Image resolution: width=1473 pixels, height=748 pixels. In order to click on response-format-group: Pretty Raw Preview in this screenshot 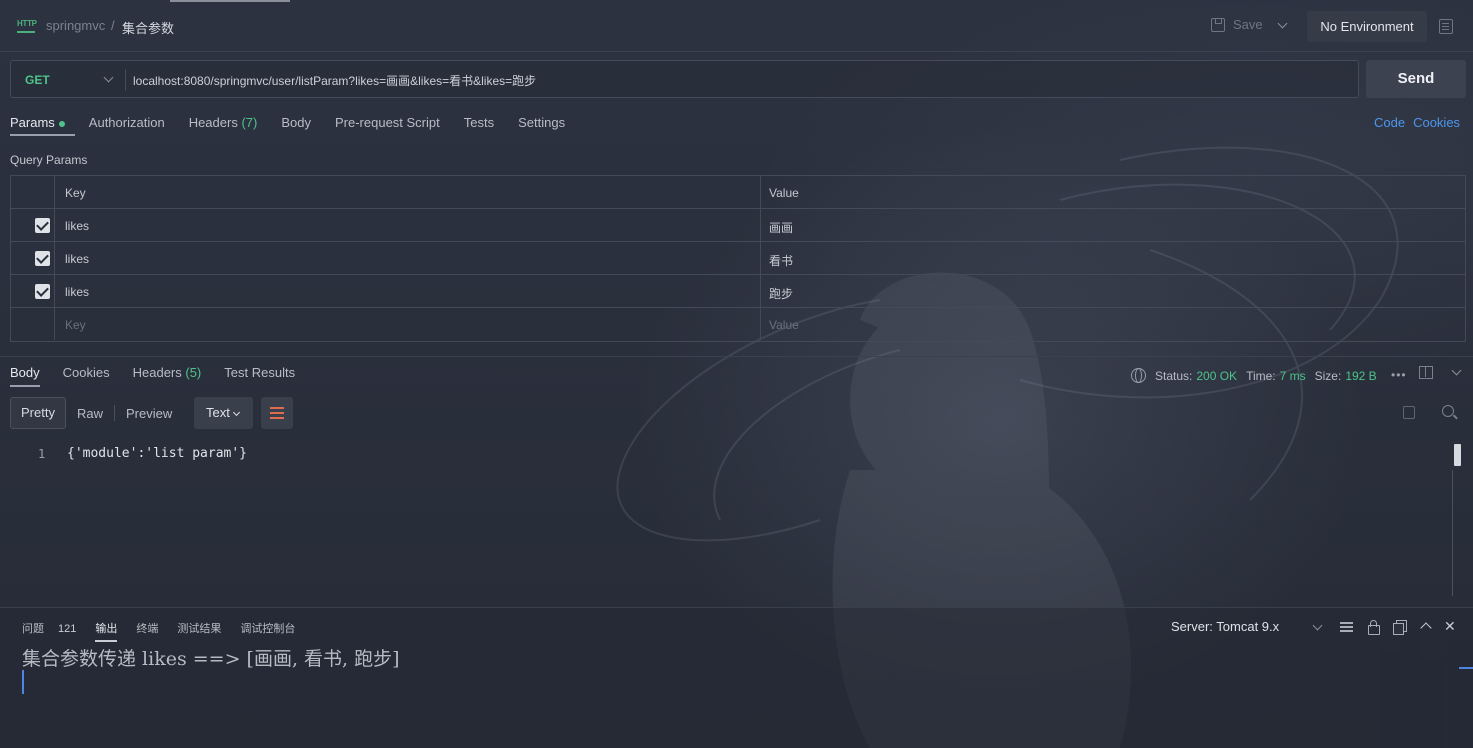, I will do `click(96, 413)`.